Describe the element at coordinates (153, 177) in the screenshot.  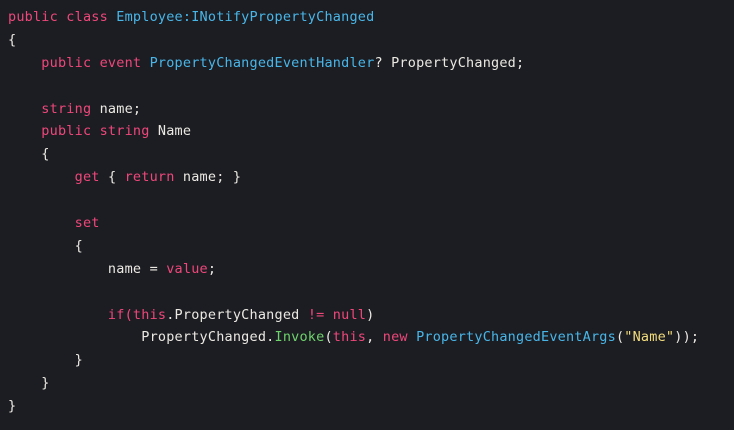
I see `code-token: return` at that location.